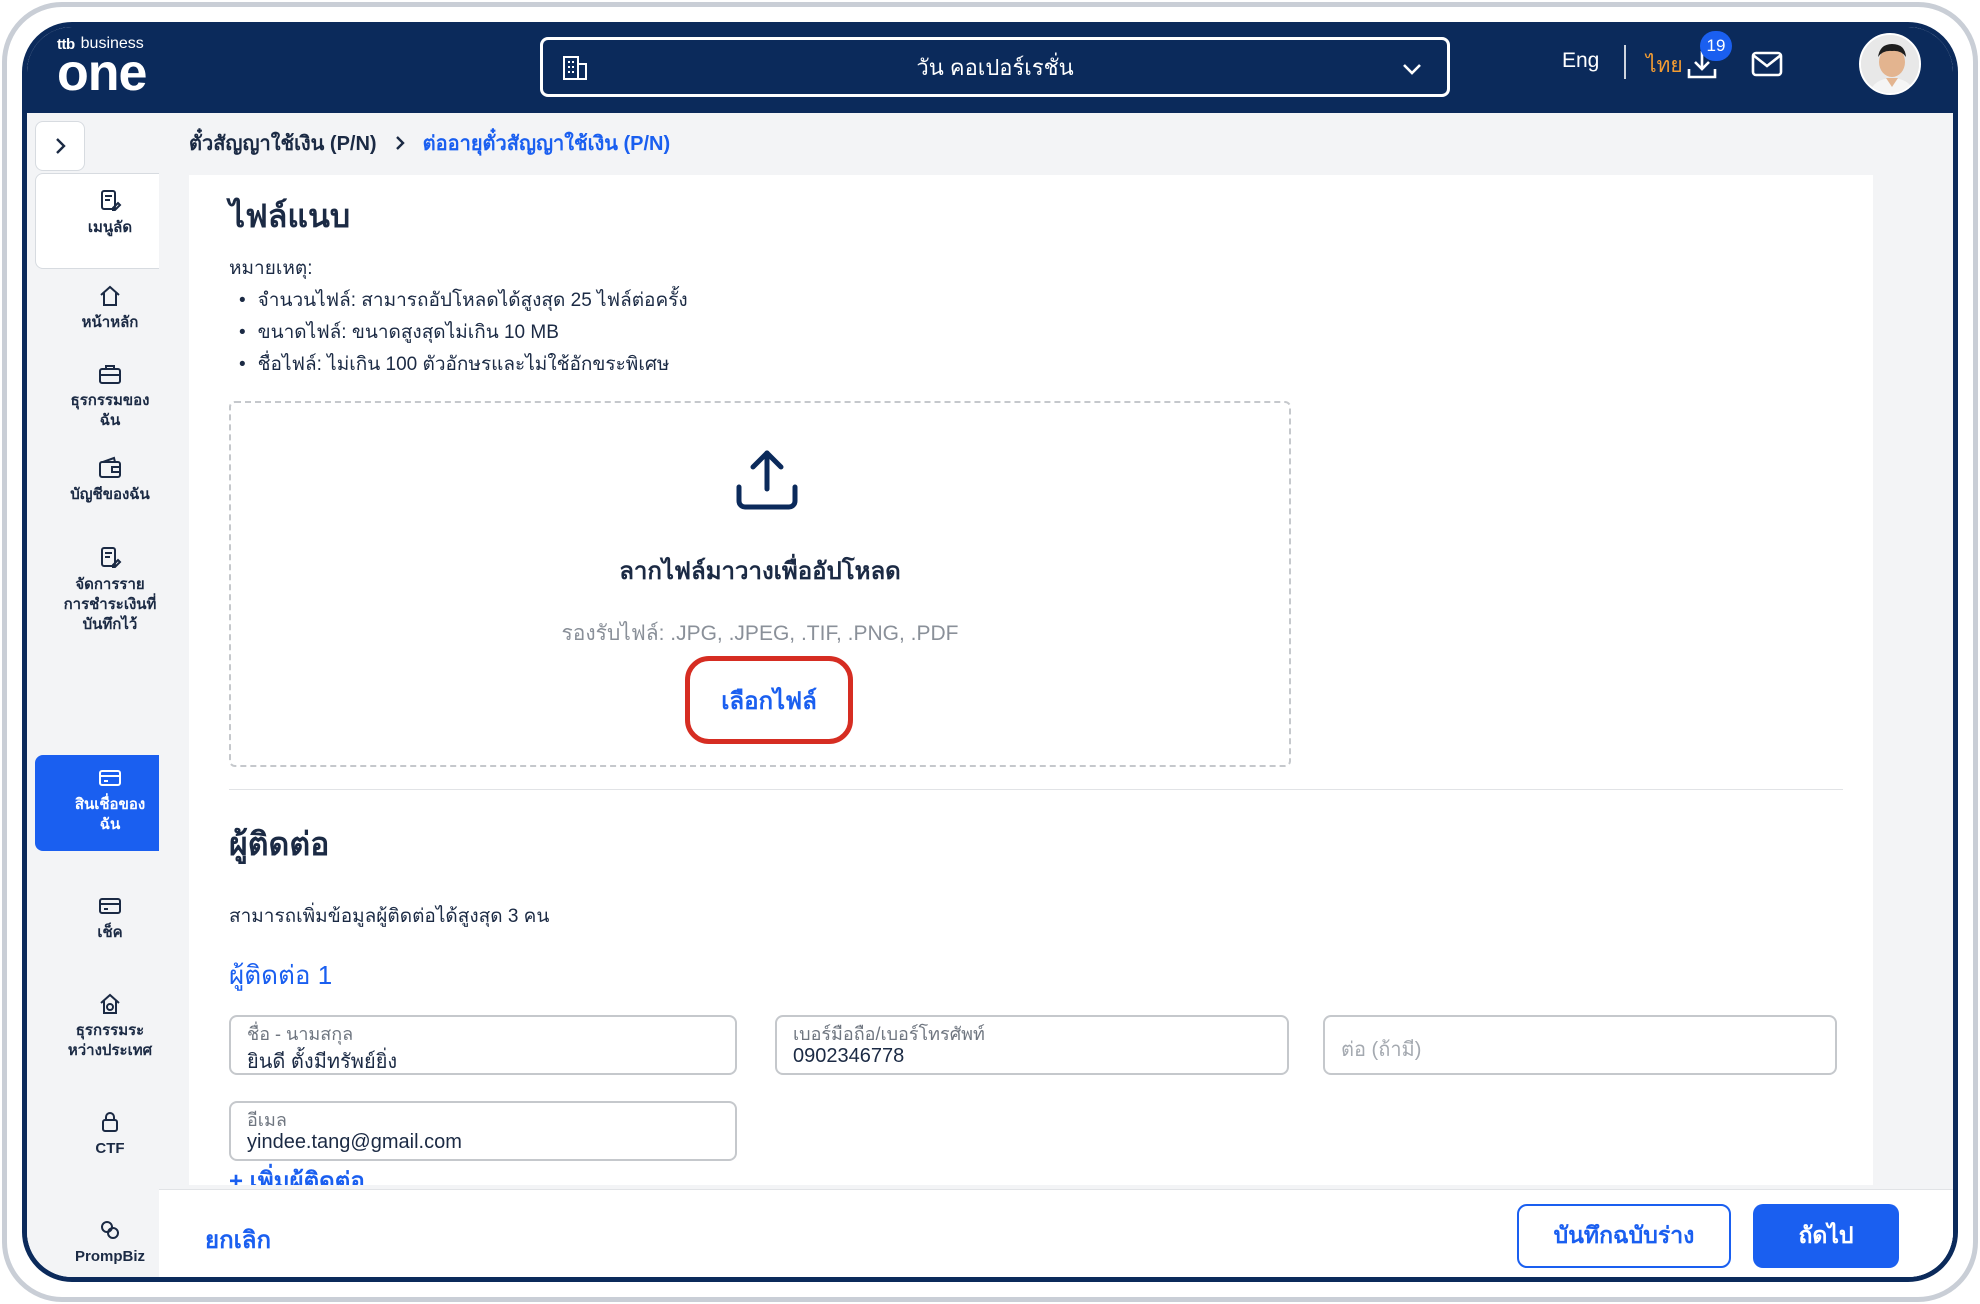 The width and height of the screenshot is (1980, 1304). What do you see at coordinates (281, 975) in the screenshot?
I see `contact-1-heading: ผู้ติดต่อ 1` at bounding box center [281, 975].